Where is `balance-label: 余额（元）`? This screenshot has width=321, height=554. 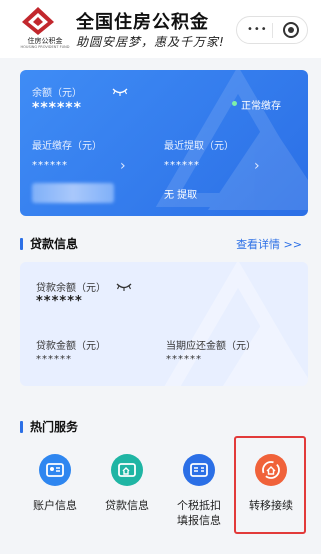
balance-label: 余额（元） is located at coordinates (57, 93).